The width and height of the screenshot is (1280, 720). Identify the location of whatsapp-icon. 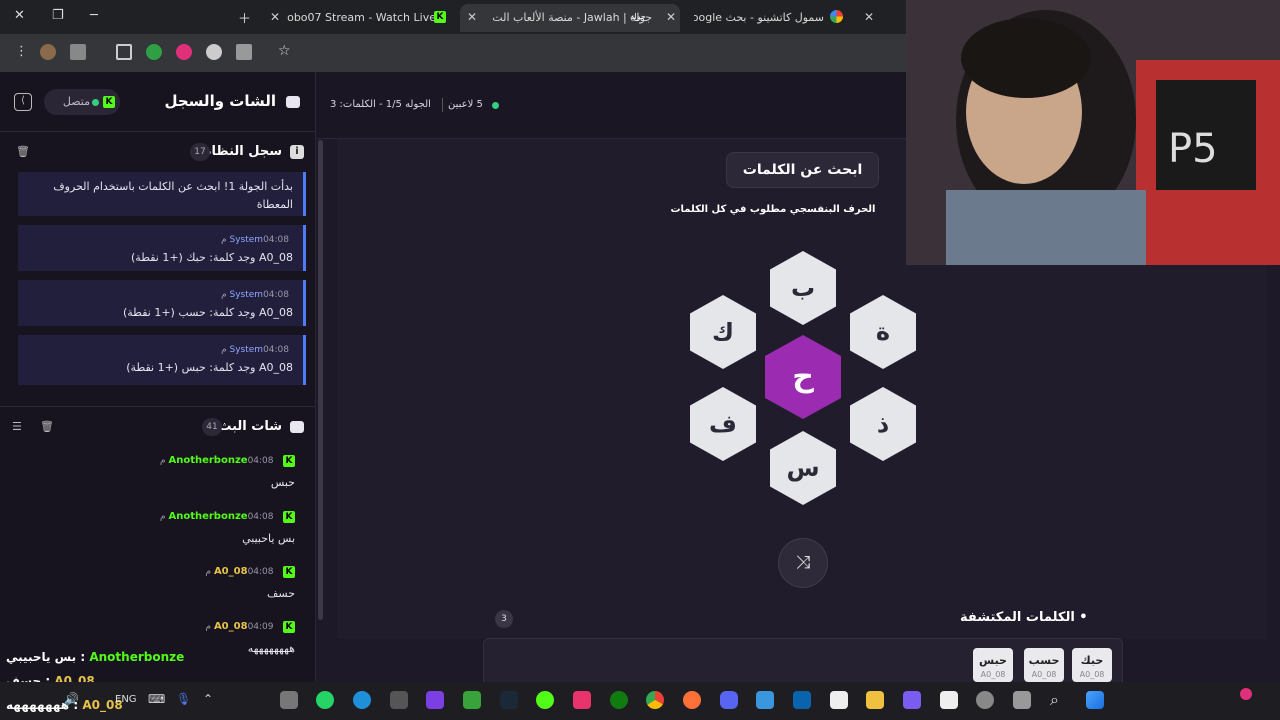
(325, 700).